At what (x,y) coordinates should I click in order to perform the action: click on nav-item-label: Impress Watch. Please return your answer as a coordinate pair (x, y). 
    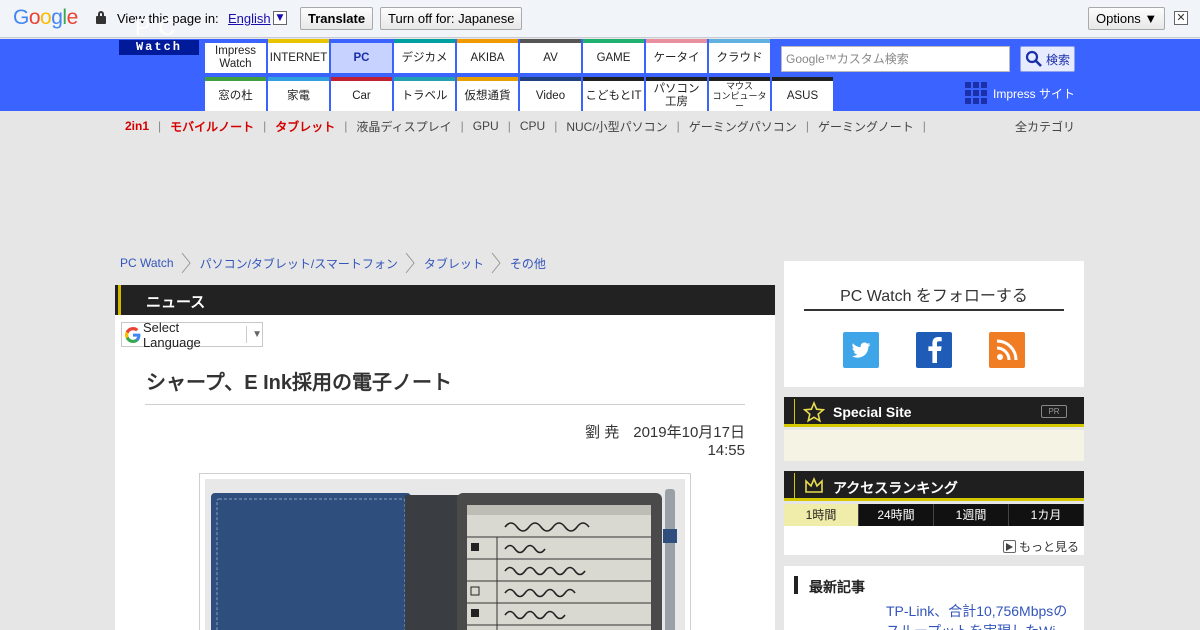
    Looking at the image, I should click on (235, 57).